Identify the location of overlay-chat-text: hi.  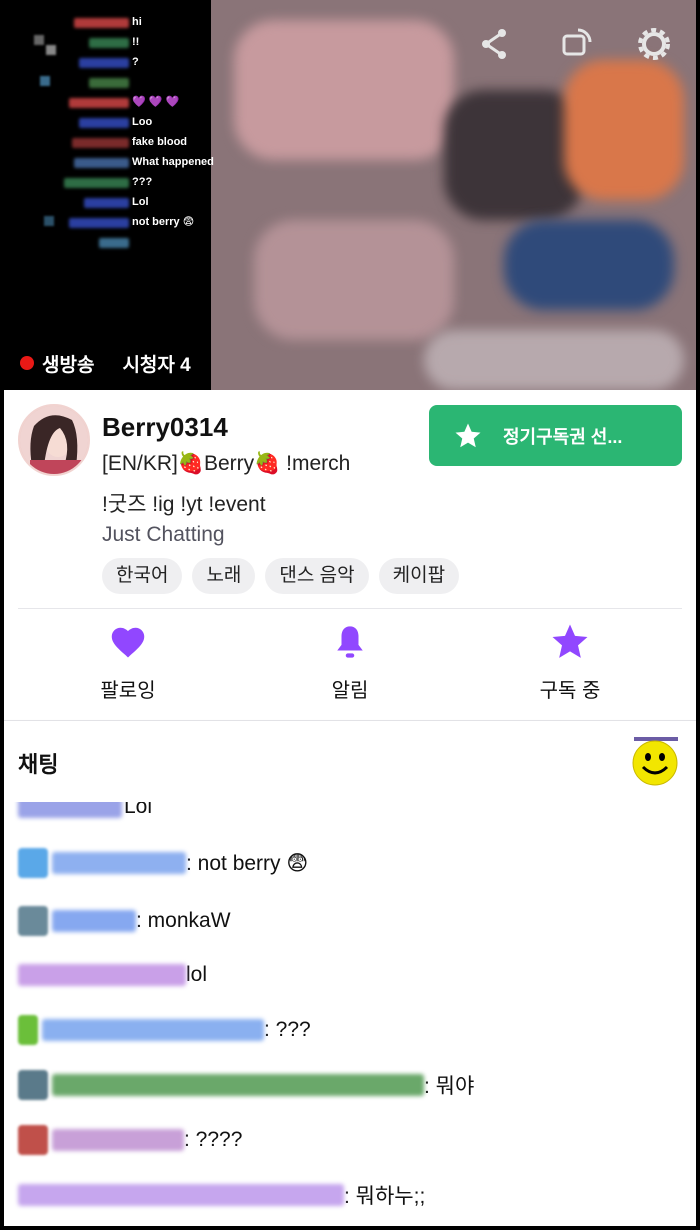
(137, 22).